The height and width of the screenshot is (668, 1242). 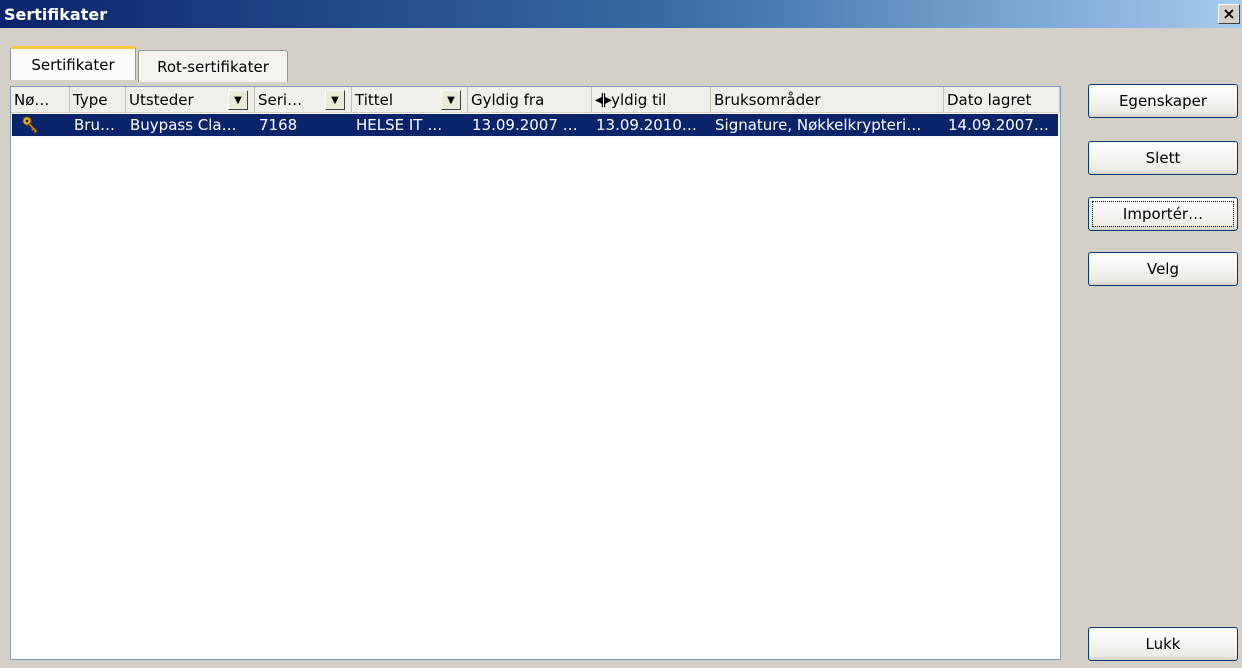 What do you see at coordinates (1163, 269) in the screenshot?
I see `select-button: Velg` at bounding box center [1163, 269].